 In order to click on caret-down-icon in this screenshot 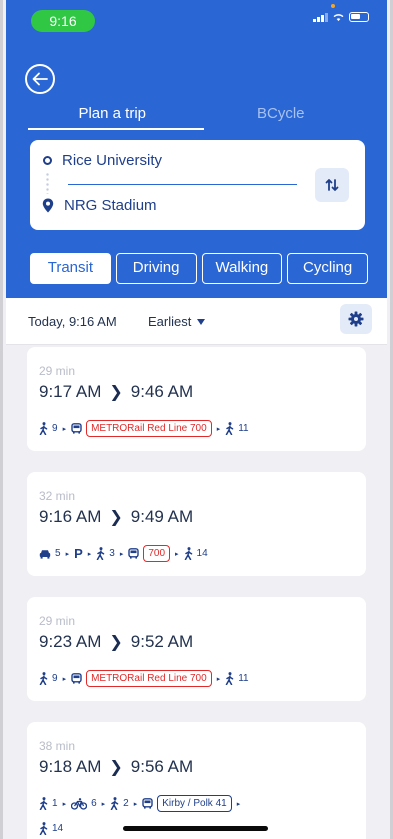, I will do `click(201, 321)`.